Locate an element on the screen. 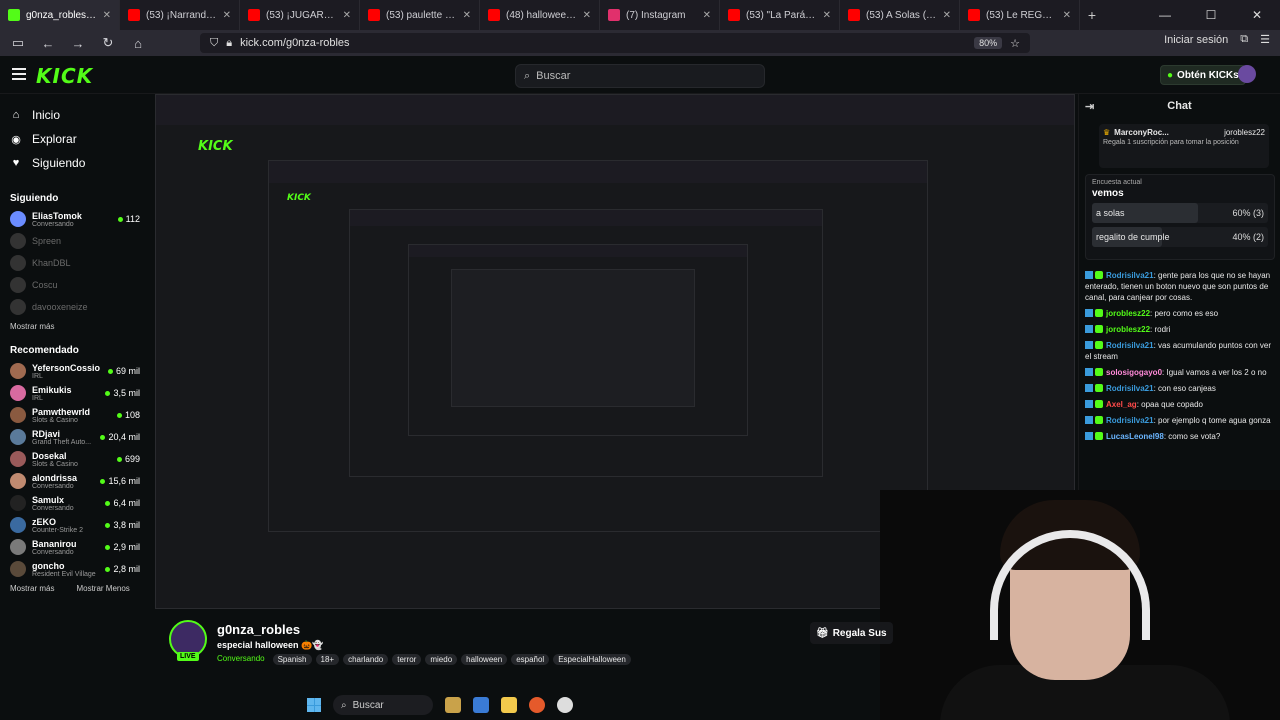  viewer-count-value: 108 is located at coordinates (132, 415).